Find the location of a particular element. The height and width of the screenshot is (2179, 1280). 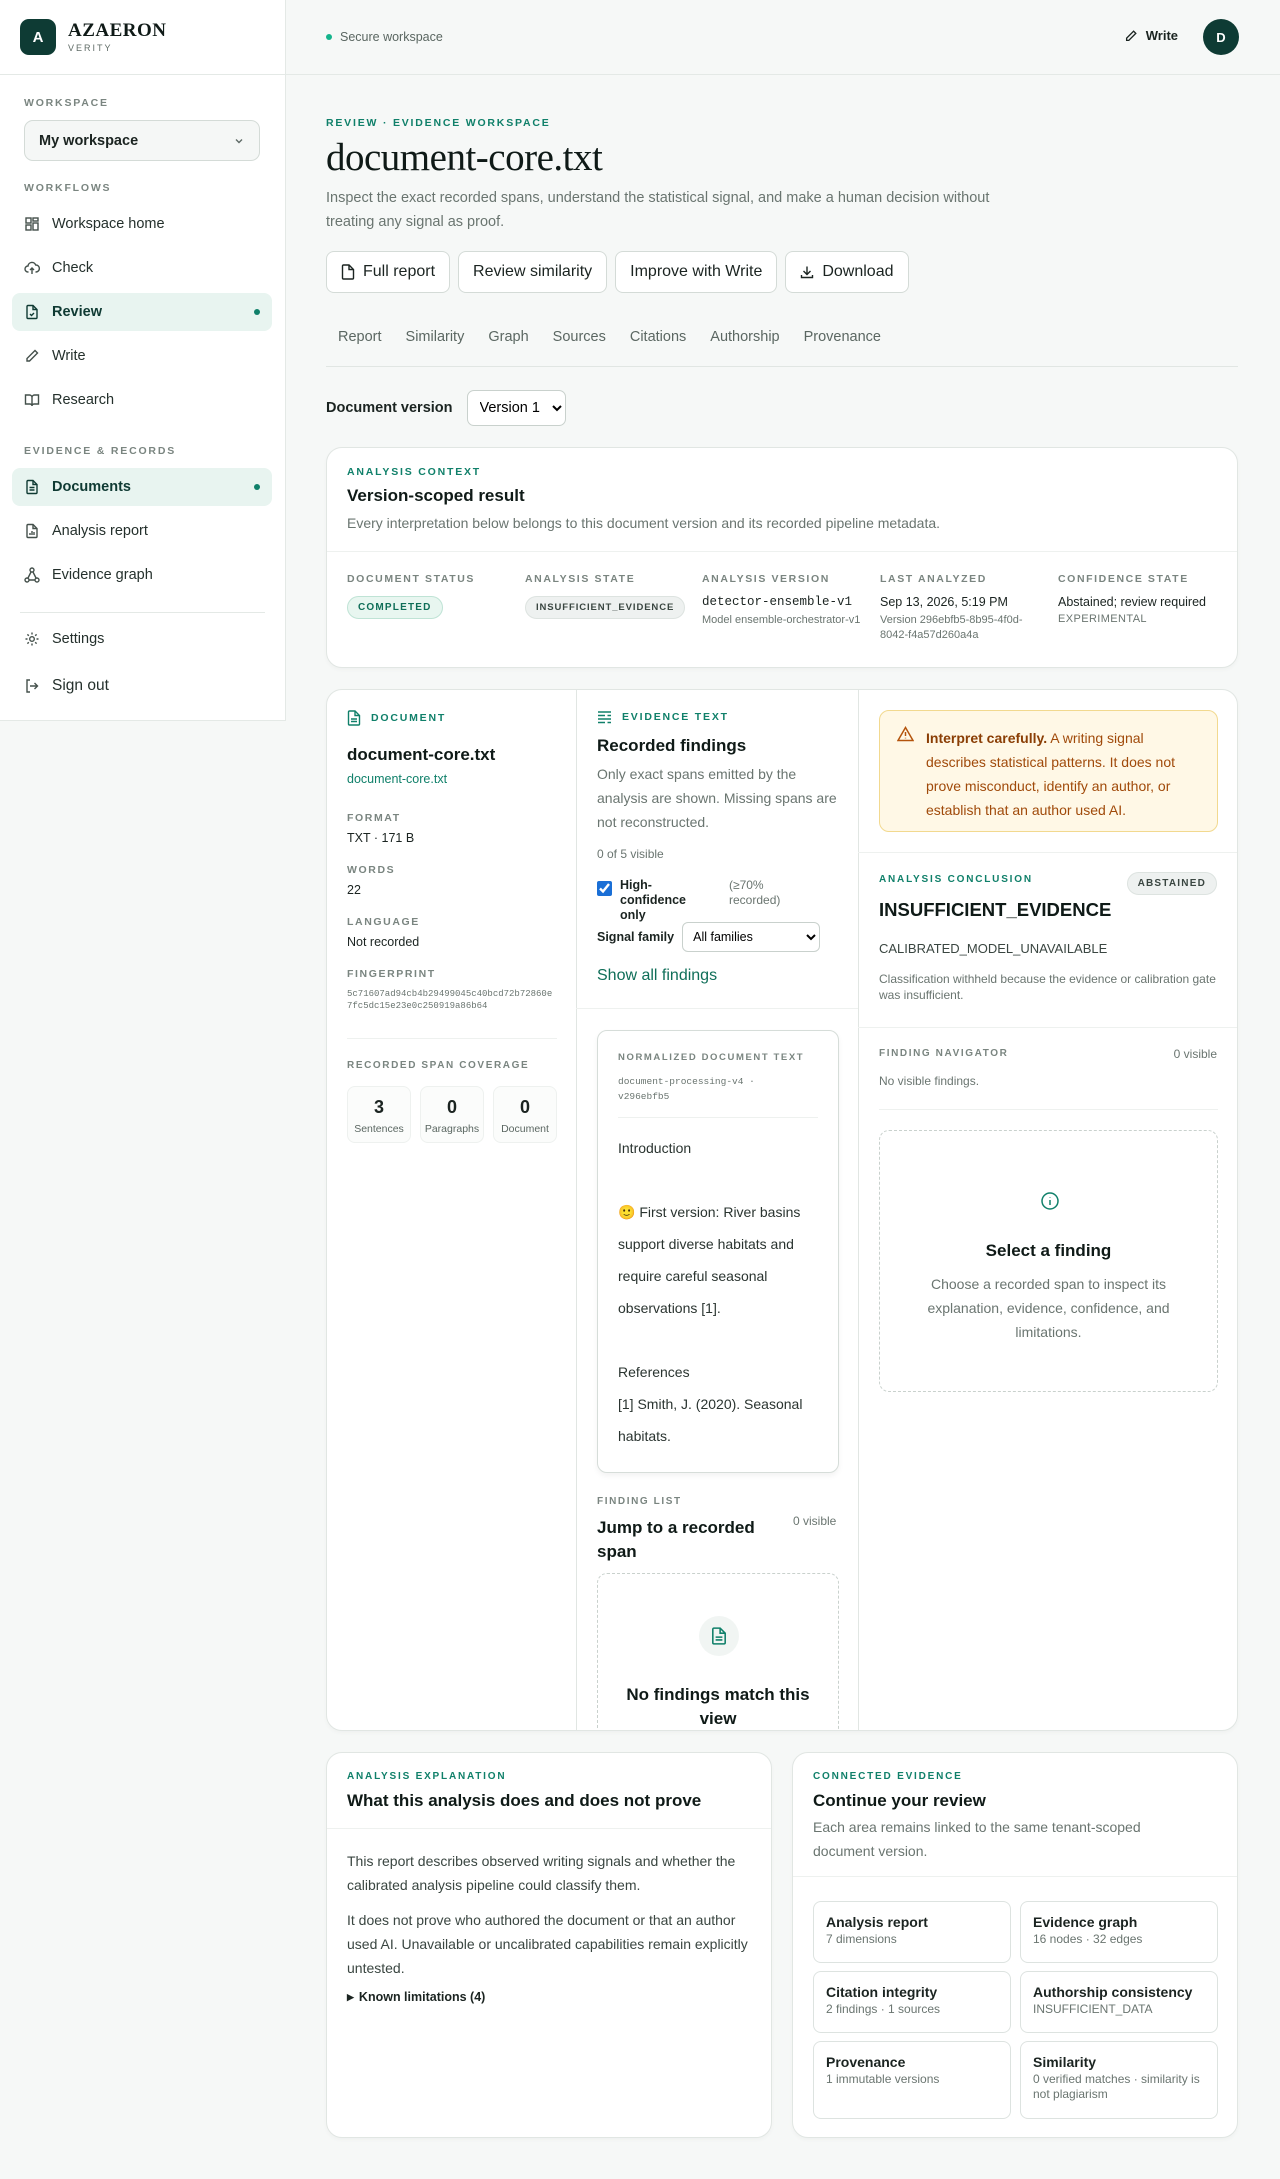

warning-title: Interpret carefully. is located at coordinates (987, 738).